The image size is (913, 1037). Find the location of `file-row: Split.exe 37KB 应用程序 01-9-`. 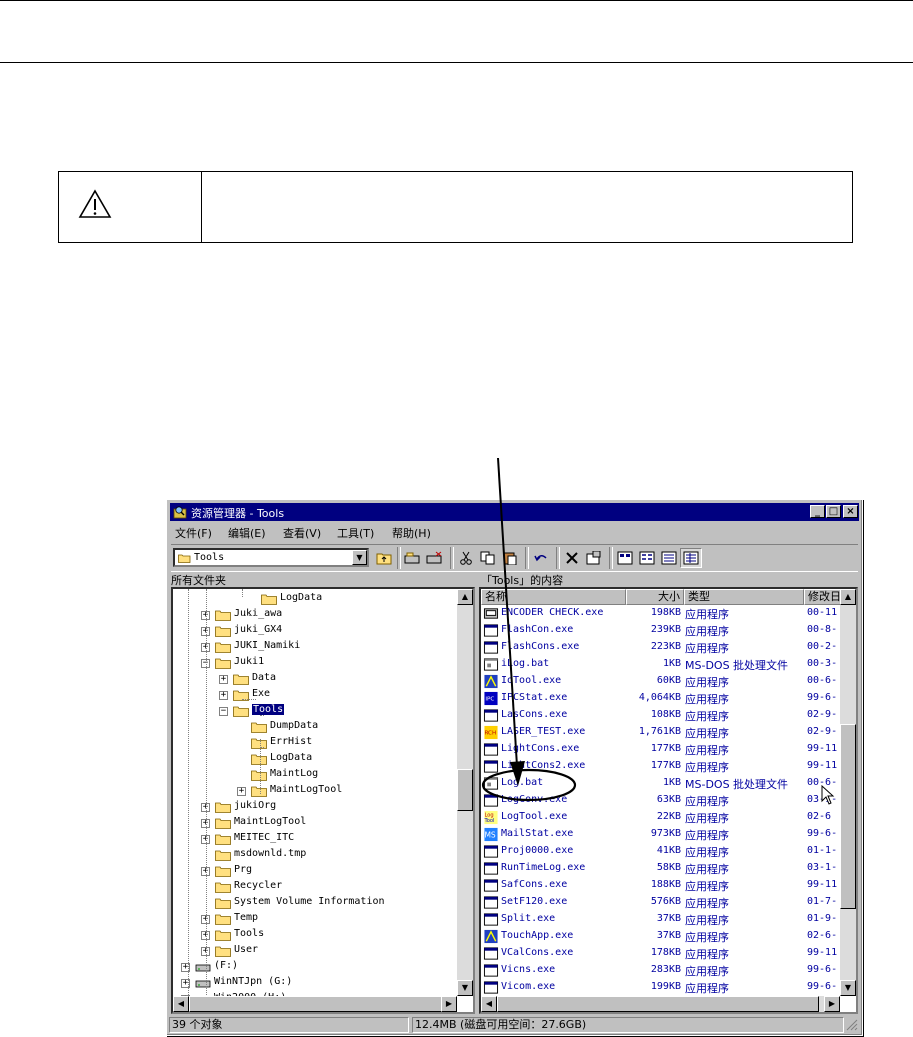

file-row: Split.exe 37KB 应用程序 01-9- is located at coordinates (661, 919).